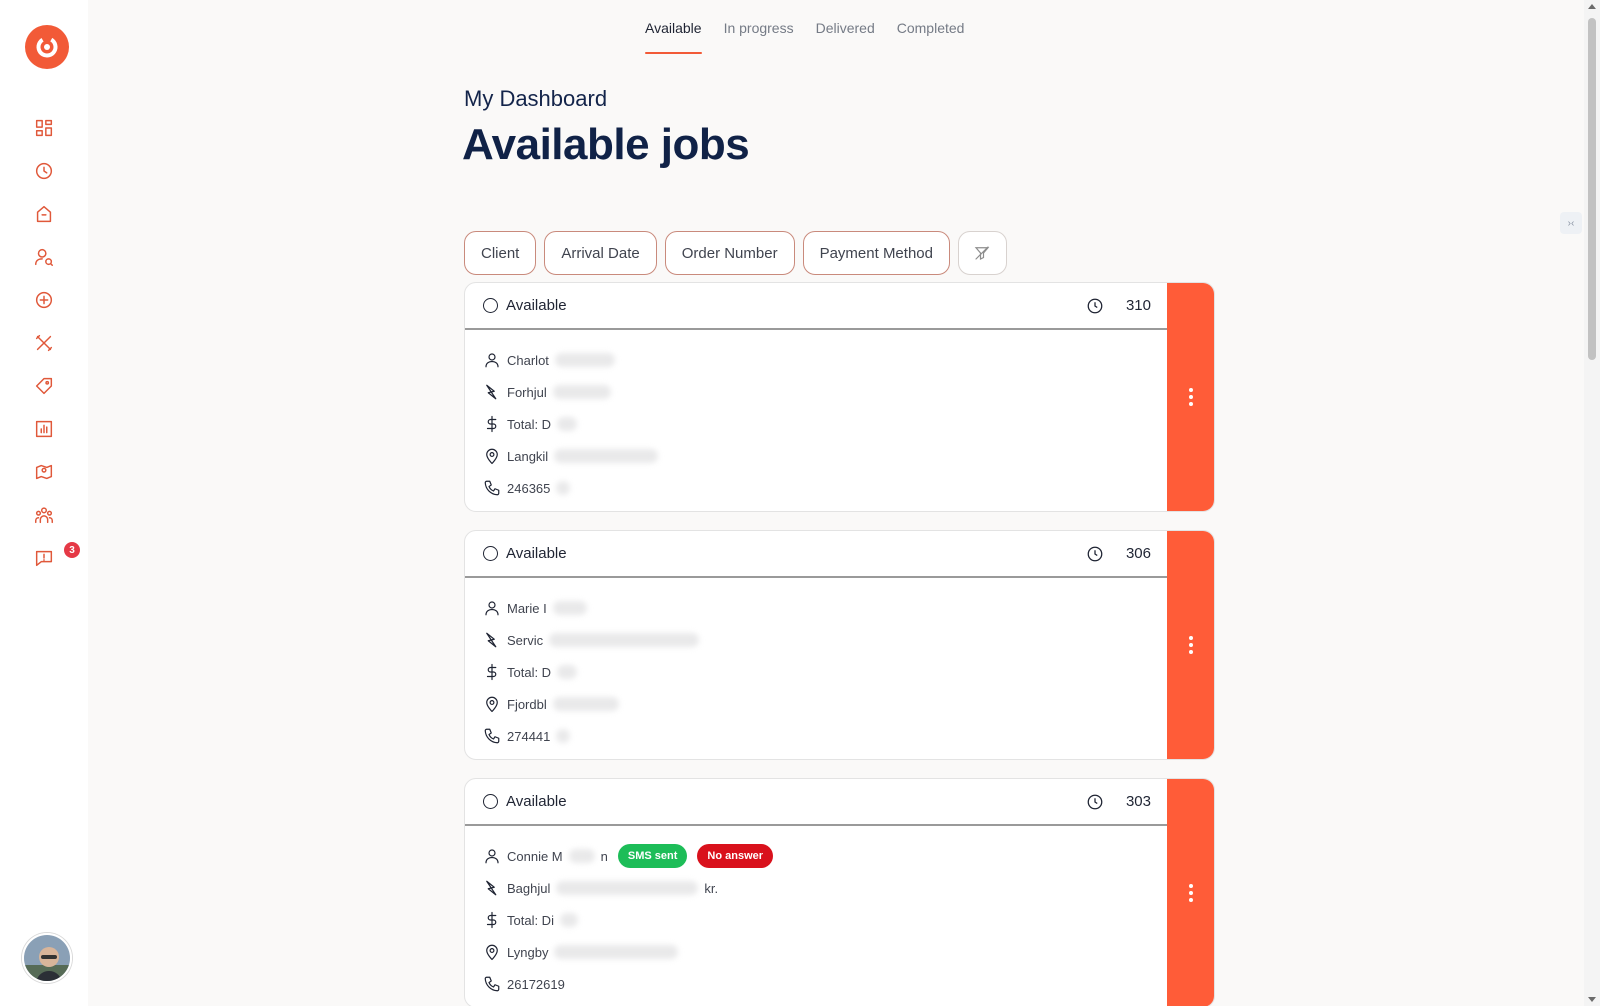  I want to click on address-row: Fjordbl, so click(817, 704).